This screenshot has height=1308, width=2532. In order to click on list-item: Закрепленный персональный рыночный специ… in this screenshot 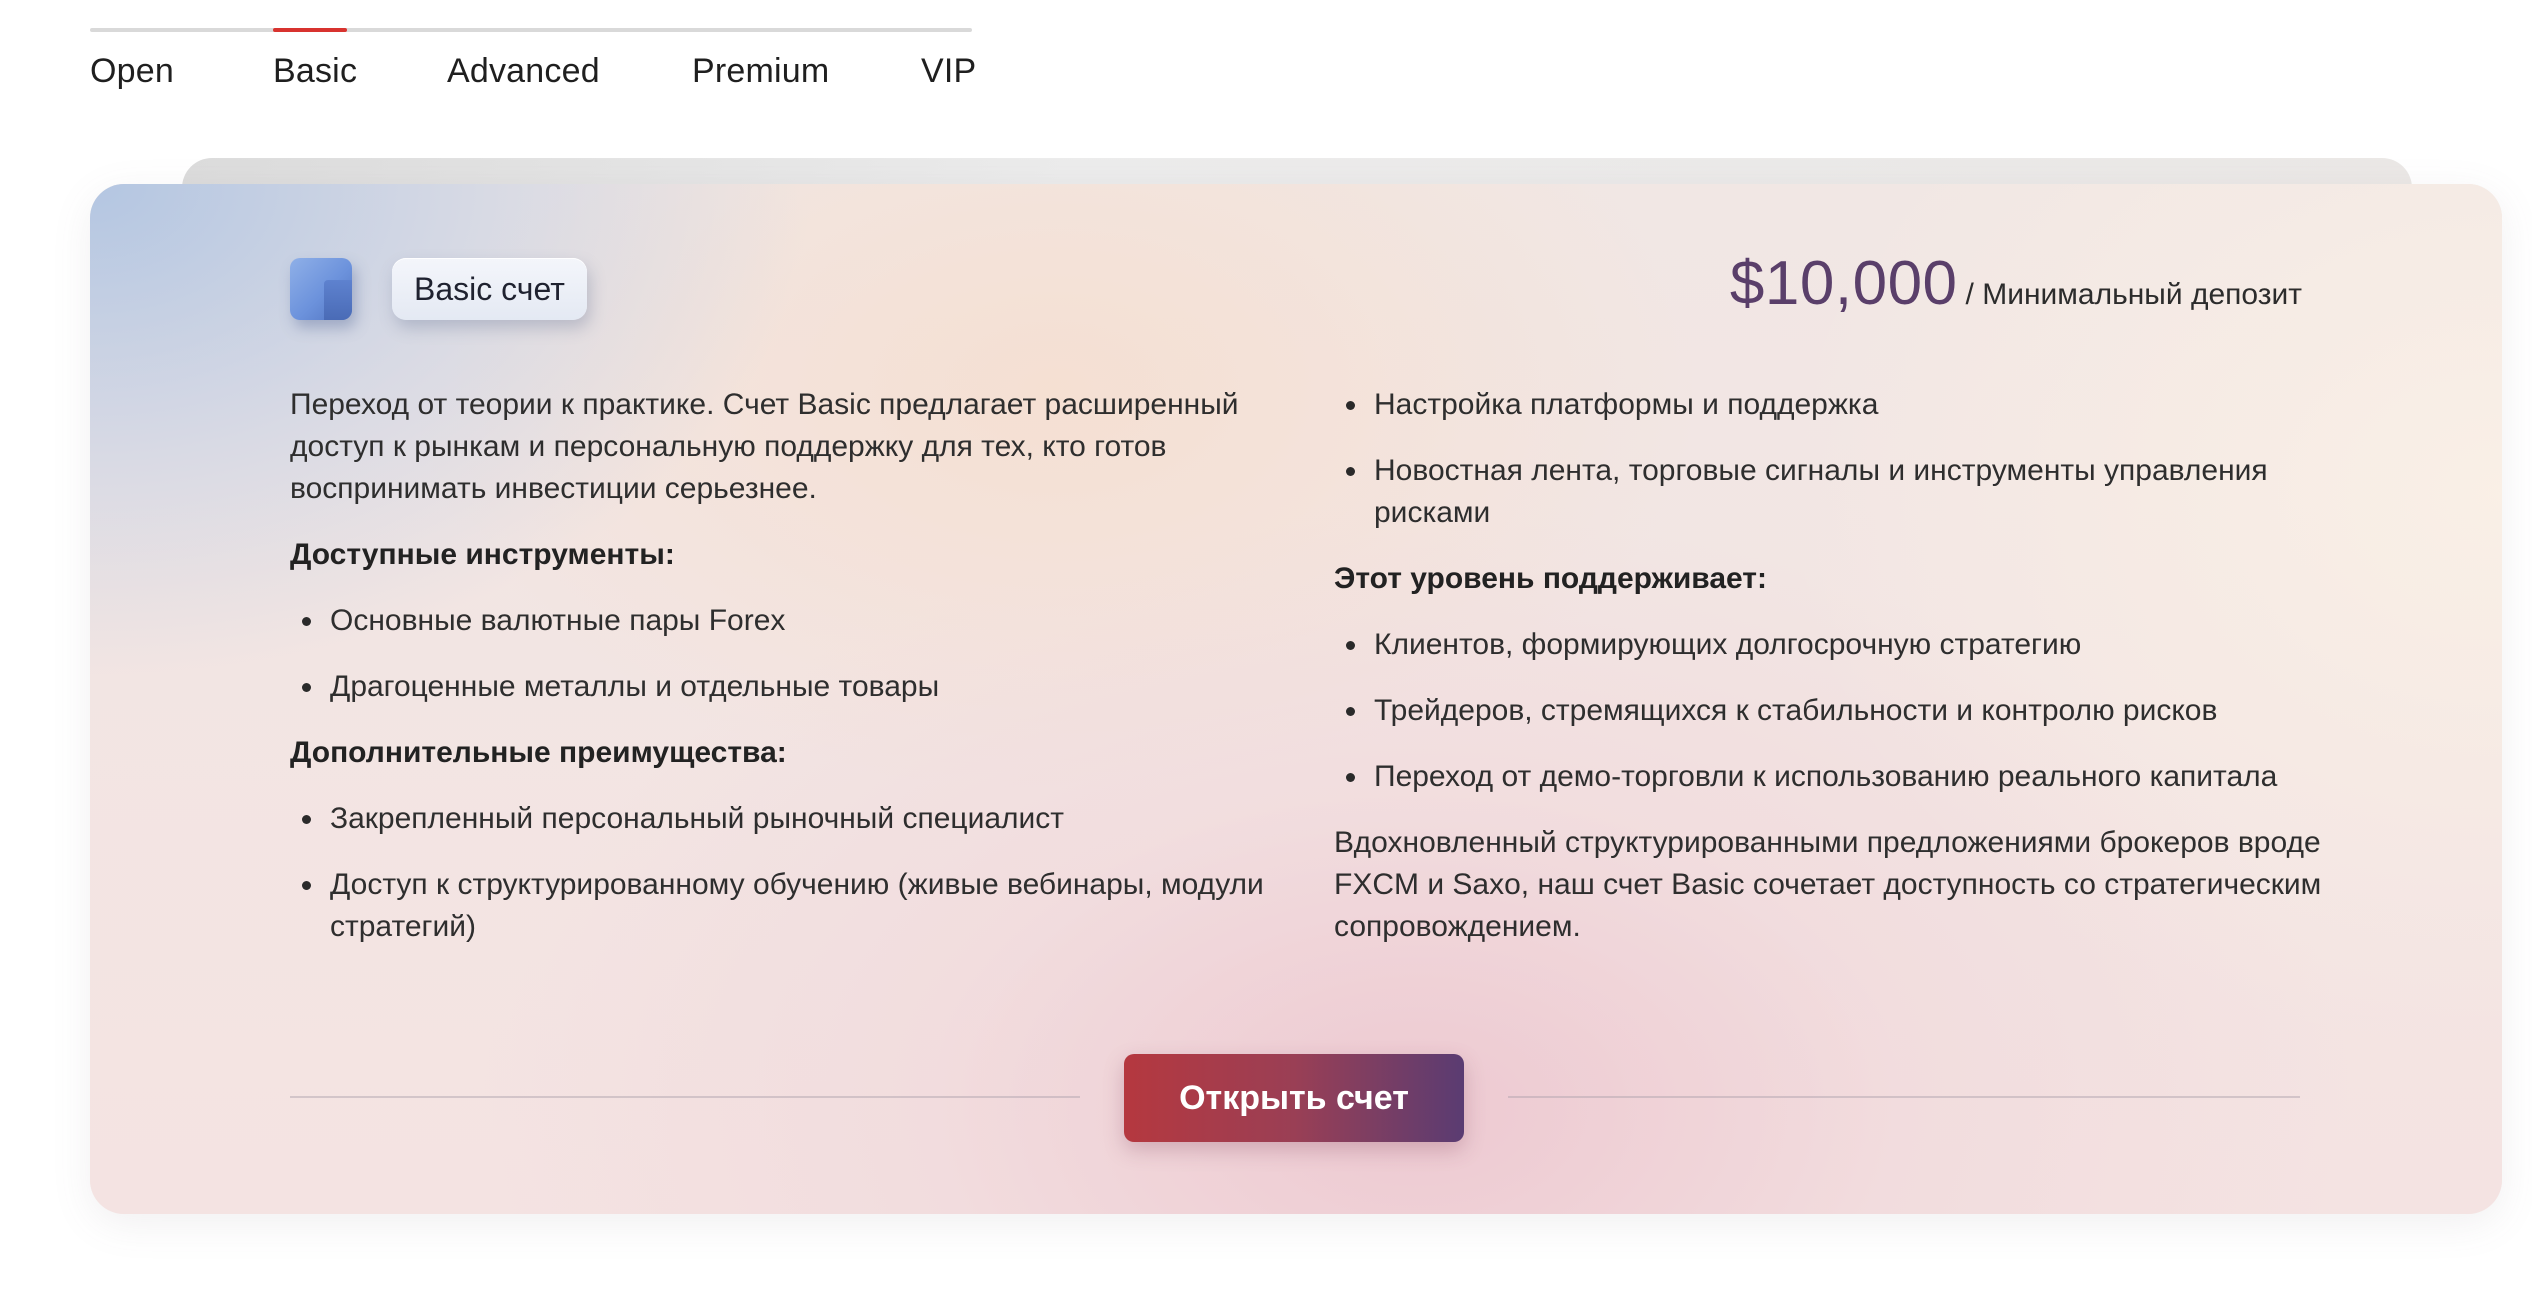, I will do `click(780, 819)`.